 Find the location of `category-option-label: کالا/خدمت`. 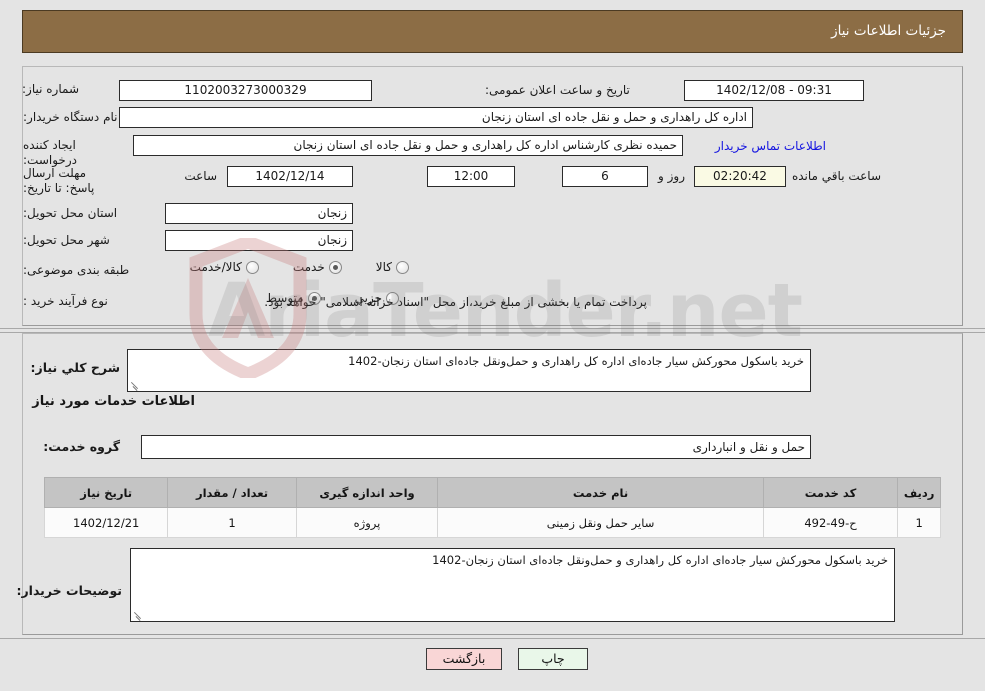

category-option-label: کالا/خدمت is located at coordinates (215, 267).